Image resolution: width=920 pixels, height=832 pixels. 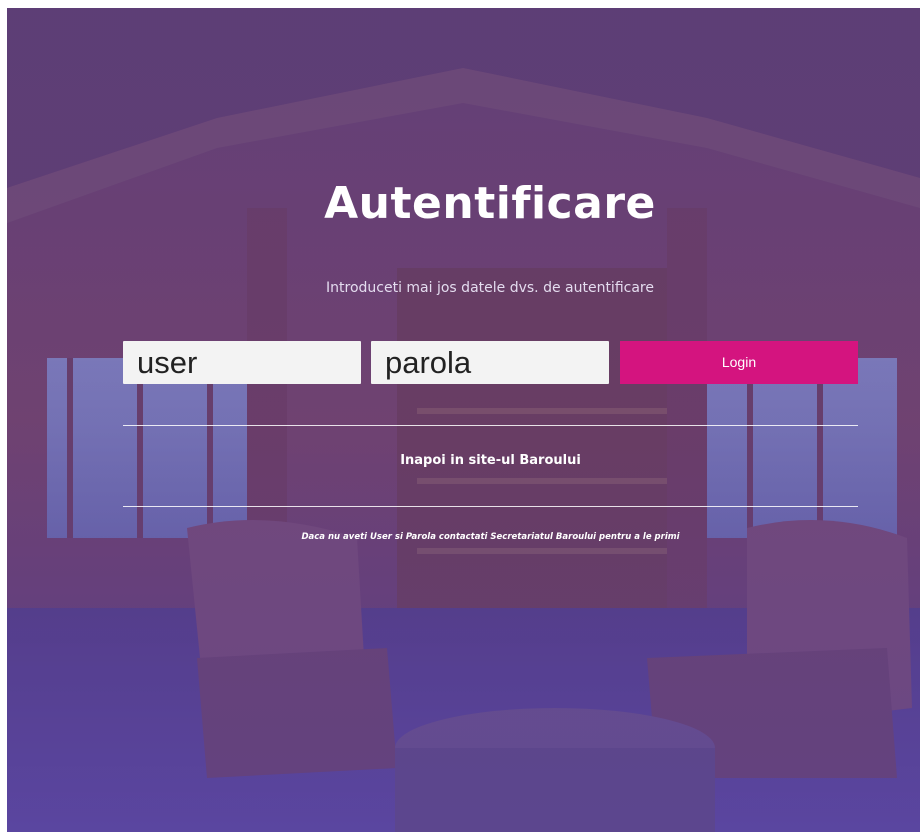 What do you see at coordinates (242, 362) in the screenshot?
I see `user-input` at bounding box center [242, 362].